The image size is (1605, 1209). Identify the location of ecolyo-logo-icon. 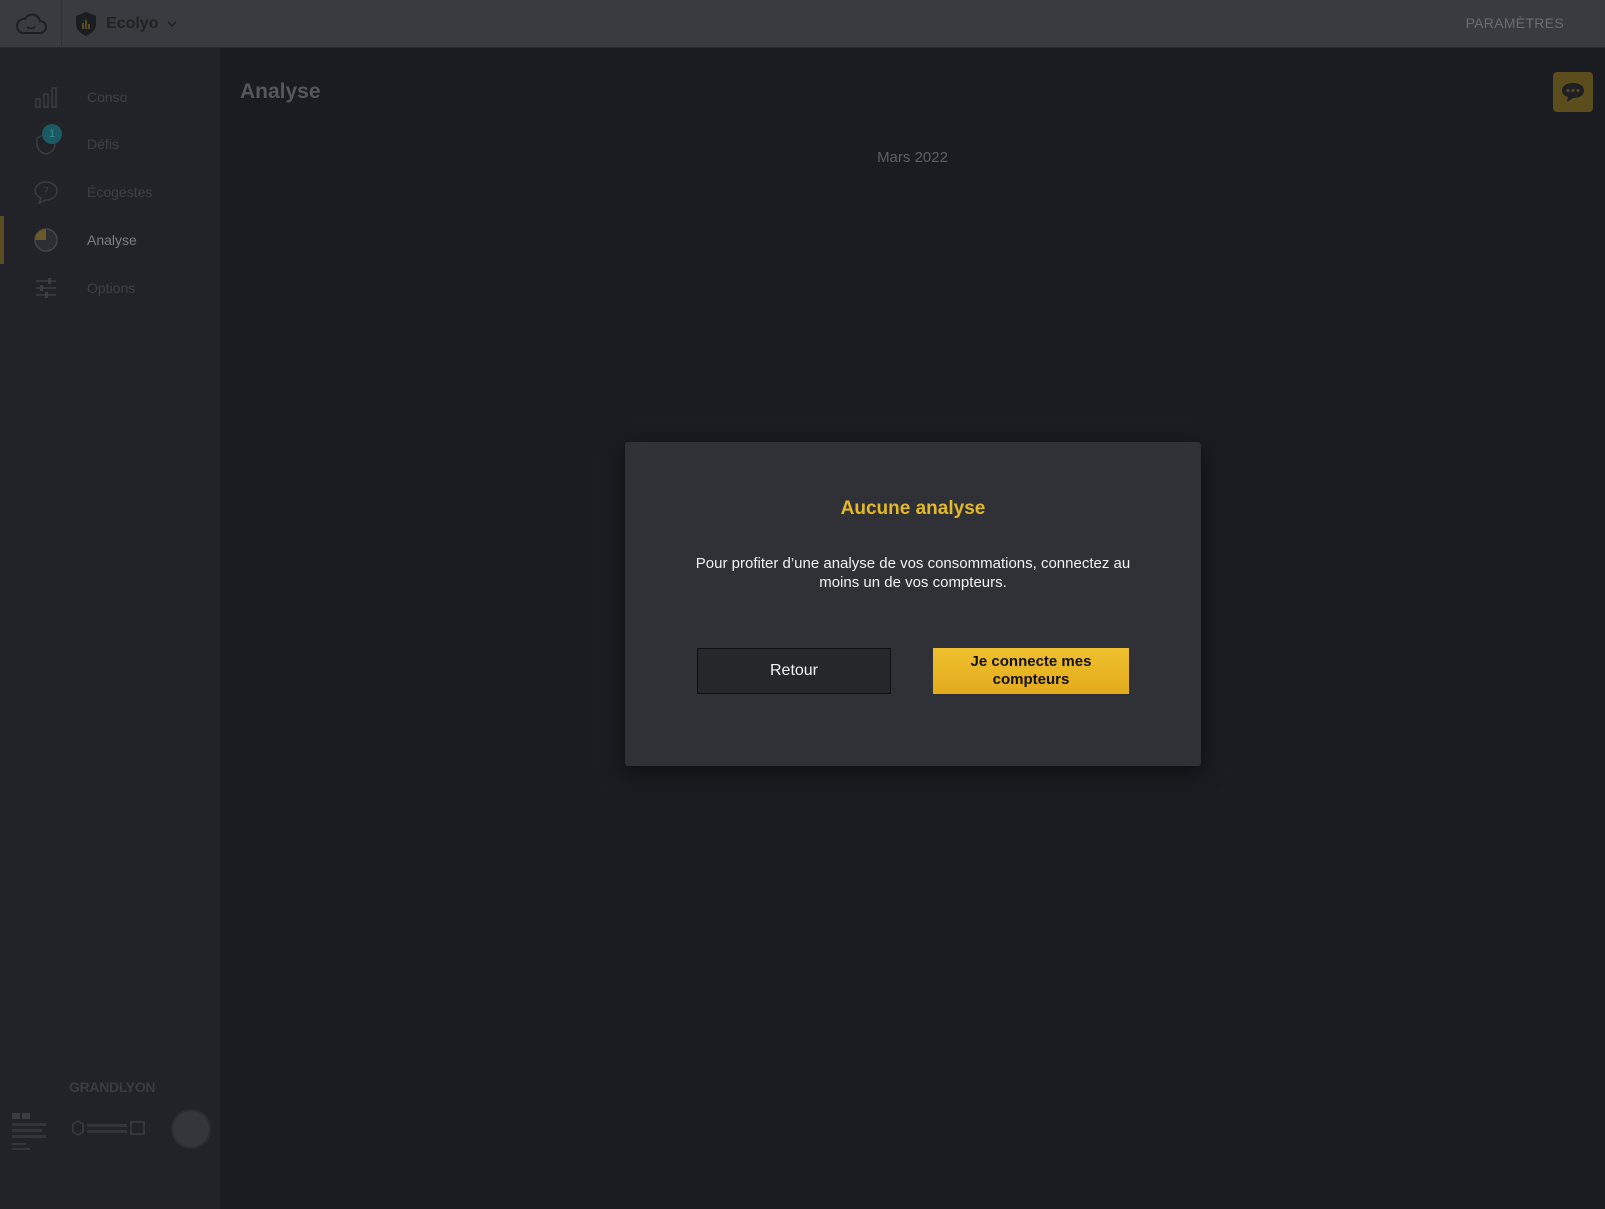
(86, 23).